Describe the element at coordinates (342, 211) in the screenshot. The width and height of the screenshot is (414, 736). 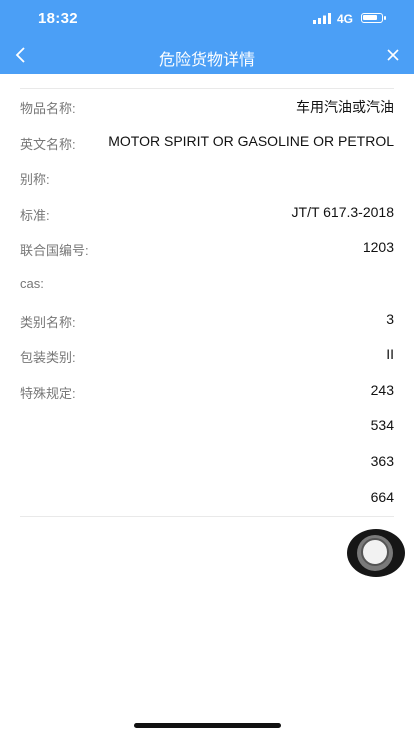
I see `field-value: JT/T 617.3-2018` at that location.